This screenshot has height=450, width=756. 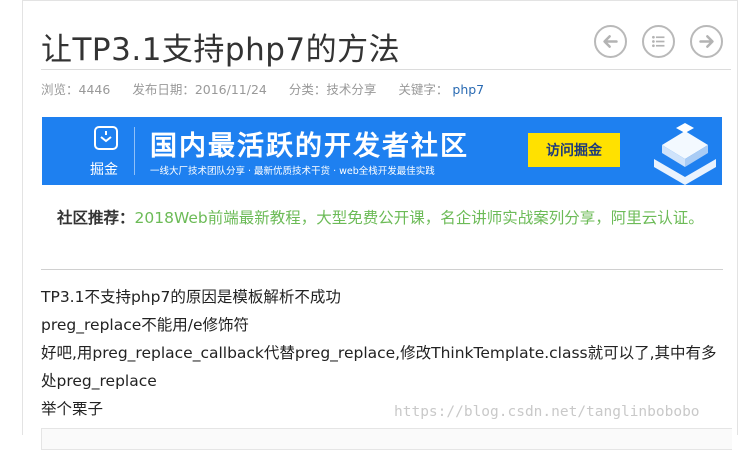 What do you see at coordinates (145, 325) in the screenshot?
I see `body-line: preg_replace不能用/e修饰符` at bounding box center [145, 325].